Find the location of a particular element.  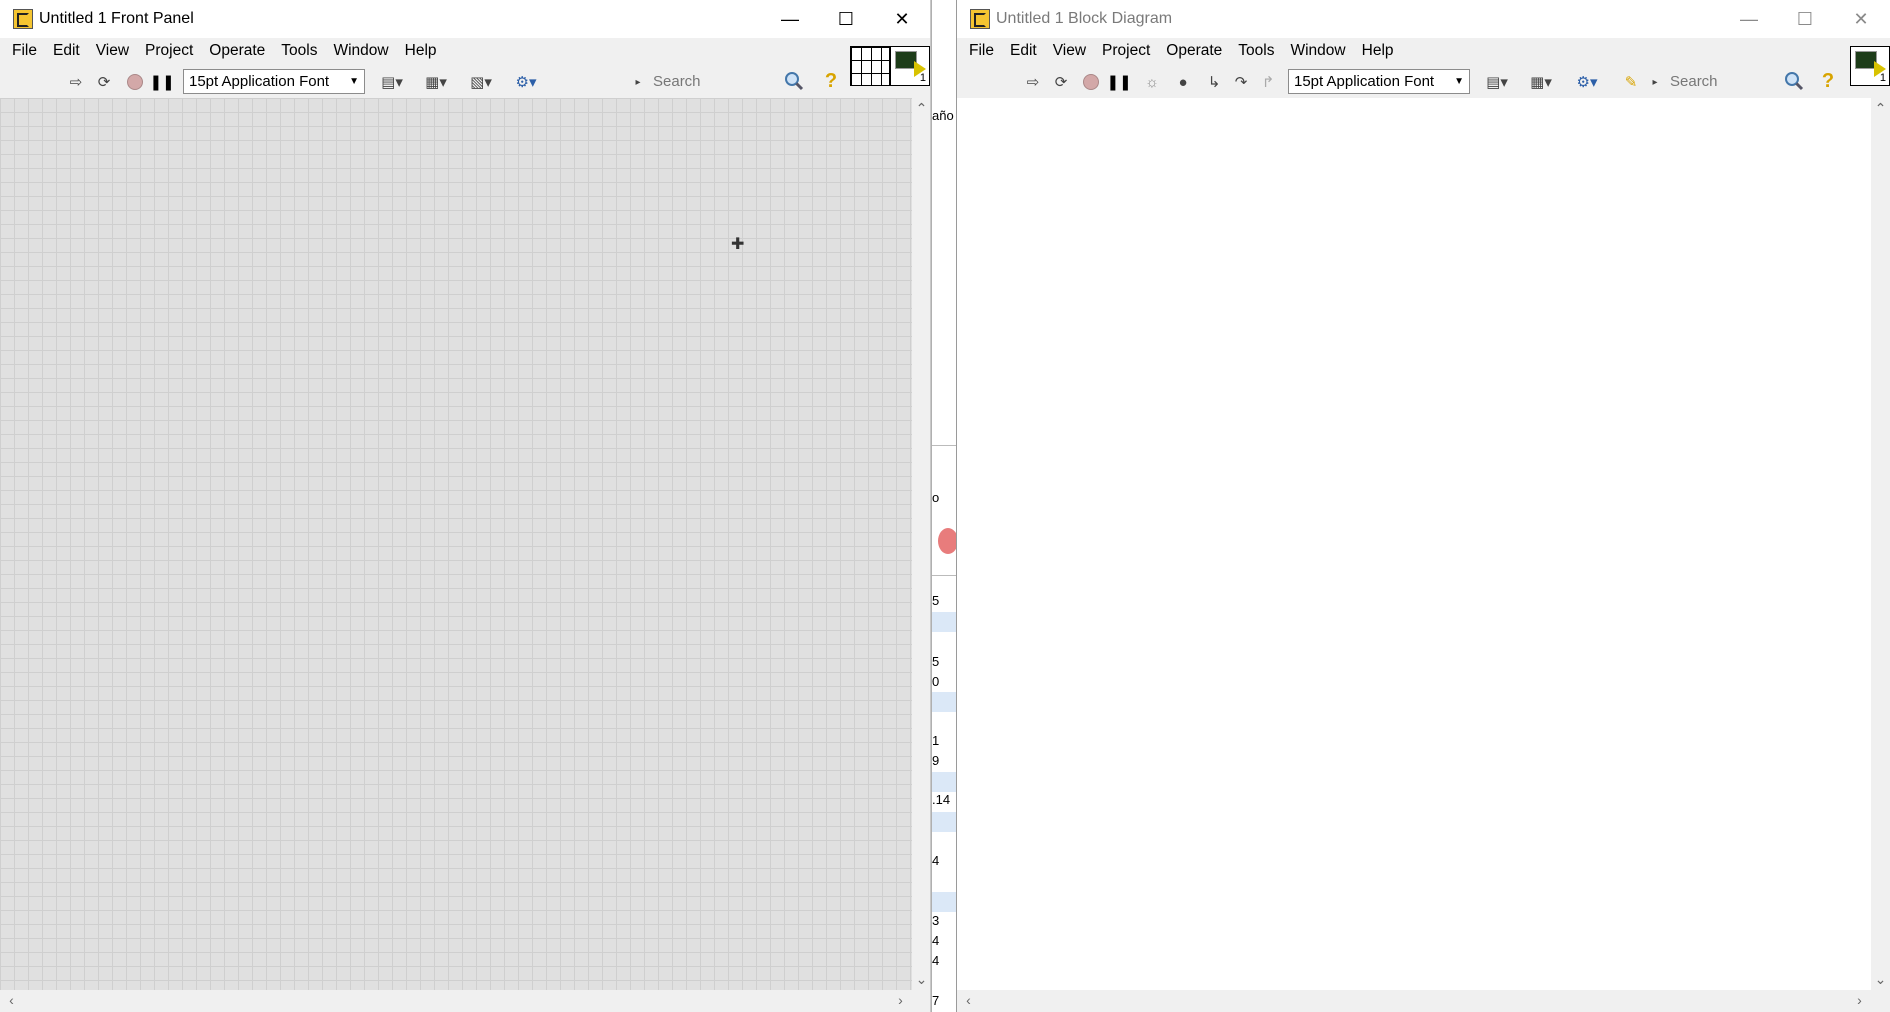

window-title: Untitled 1 Front Panel is located at coordinates (116, 18).